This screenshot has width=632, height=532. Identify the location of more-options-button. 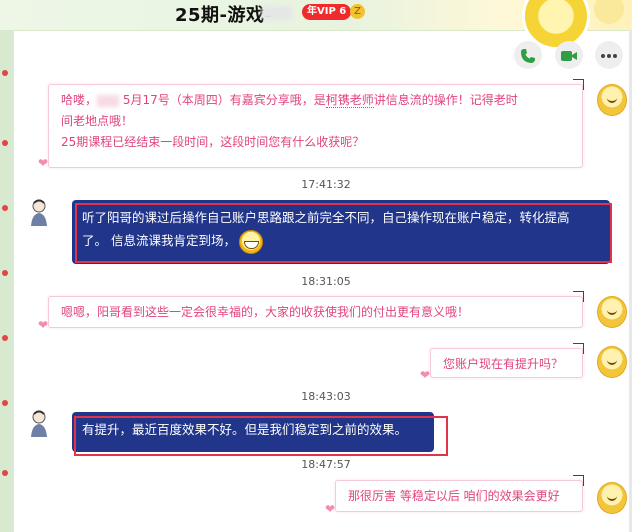
(609, 55).